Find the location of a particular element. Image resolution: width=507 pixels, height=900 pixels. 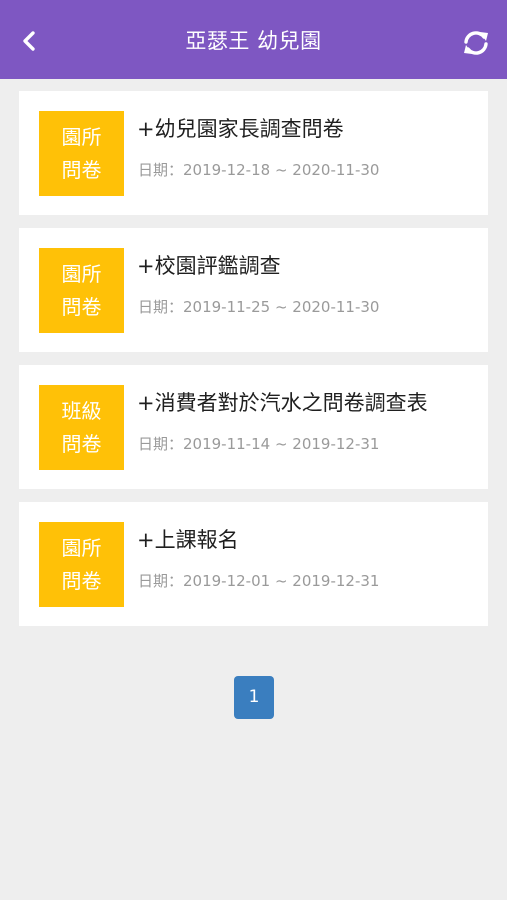

refresh-icon is located at coordinates (476, 43).